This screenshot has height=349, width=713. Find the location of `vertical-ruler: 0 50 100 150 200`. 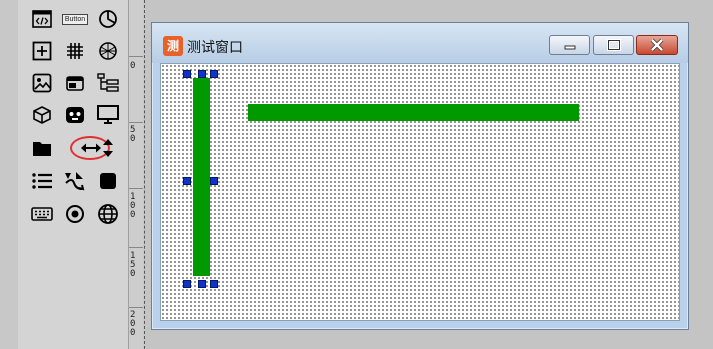

vertical-ruler: 0 50 100 150 200 is located at coordinates (135, 174).